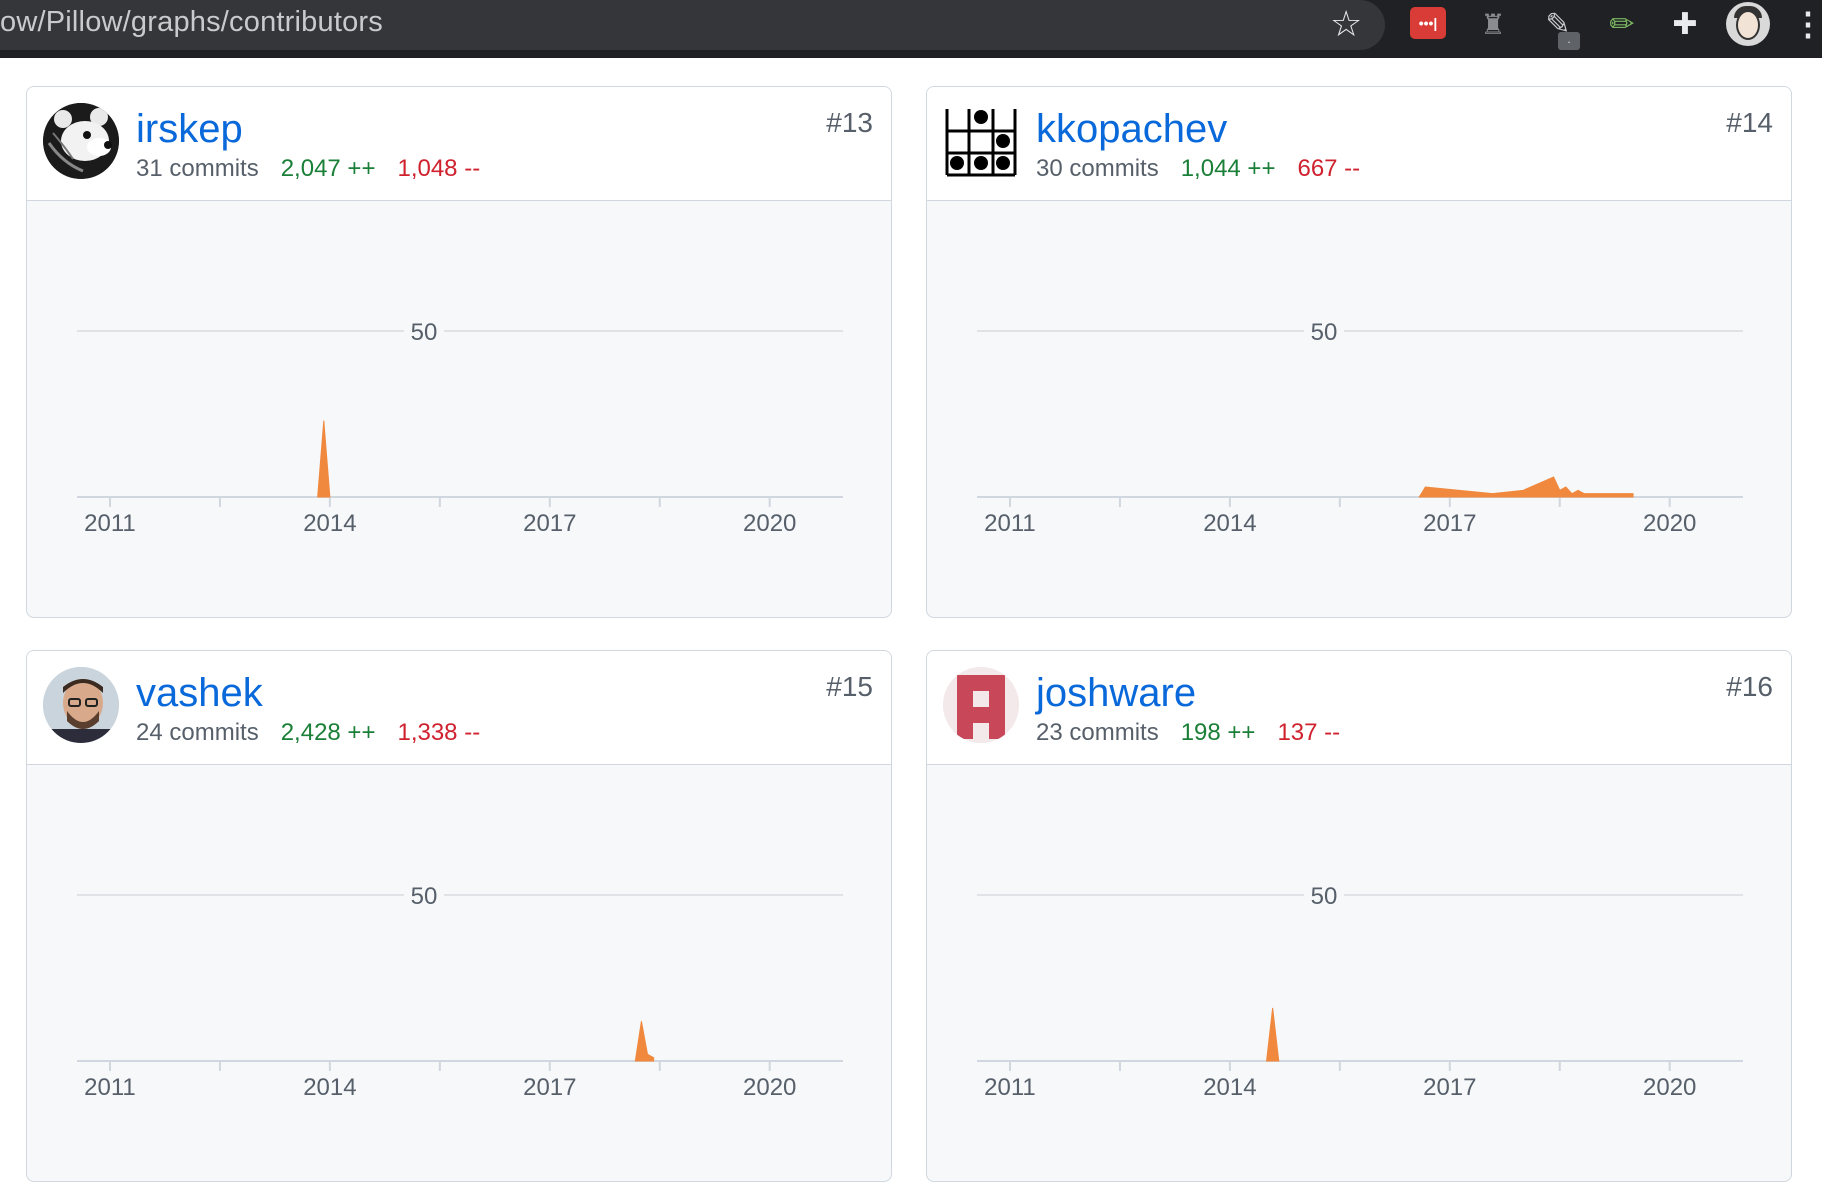 Image resolution: width=1822 pixels, height=1198 pixels. What do you see at coordinates (199, 693) in the screenshot?
I see `contributor-login: vashek` at bounding box center [199, 693].